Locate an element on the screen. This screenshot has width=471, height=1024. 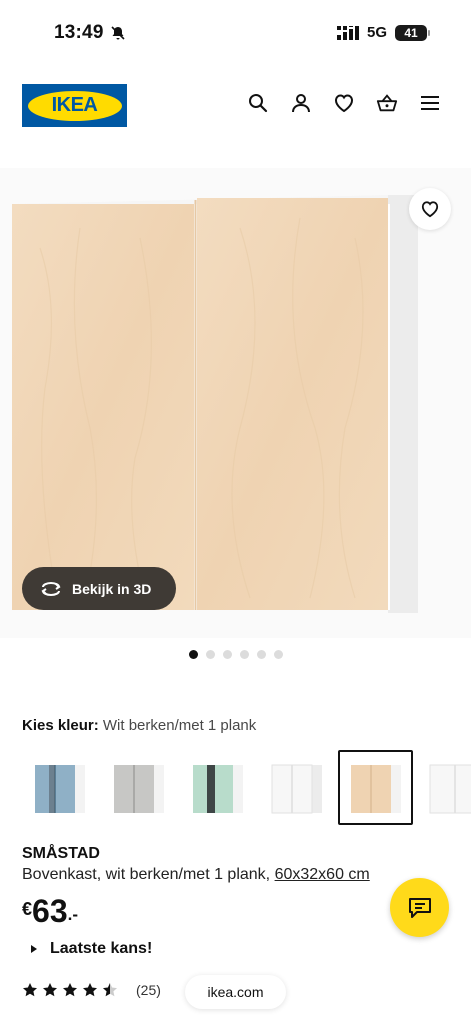
product-price: € 63 .- is located at coordinates (50, 911).